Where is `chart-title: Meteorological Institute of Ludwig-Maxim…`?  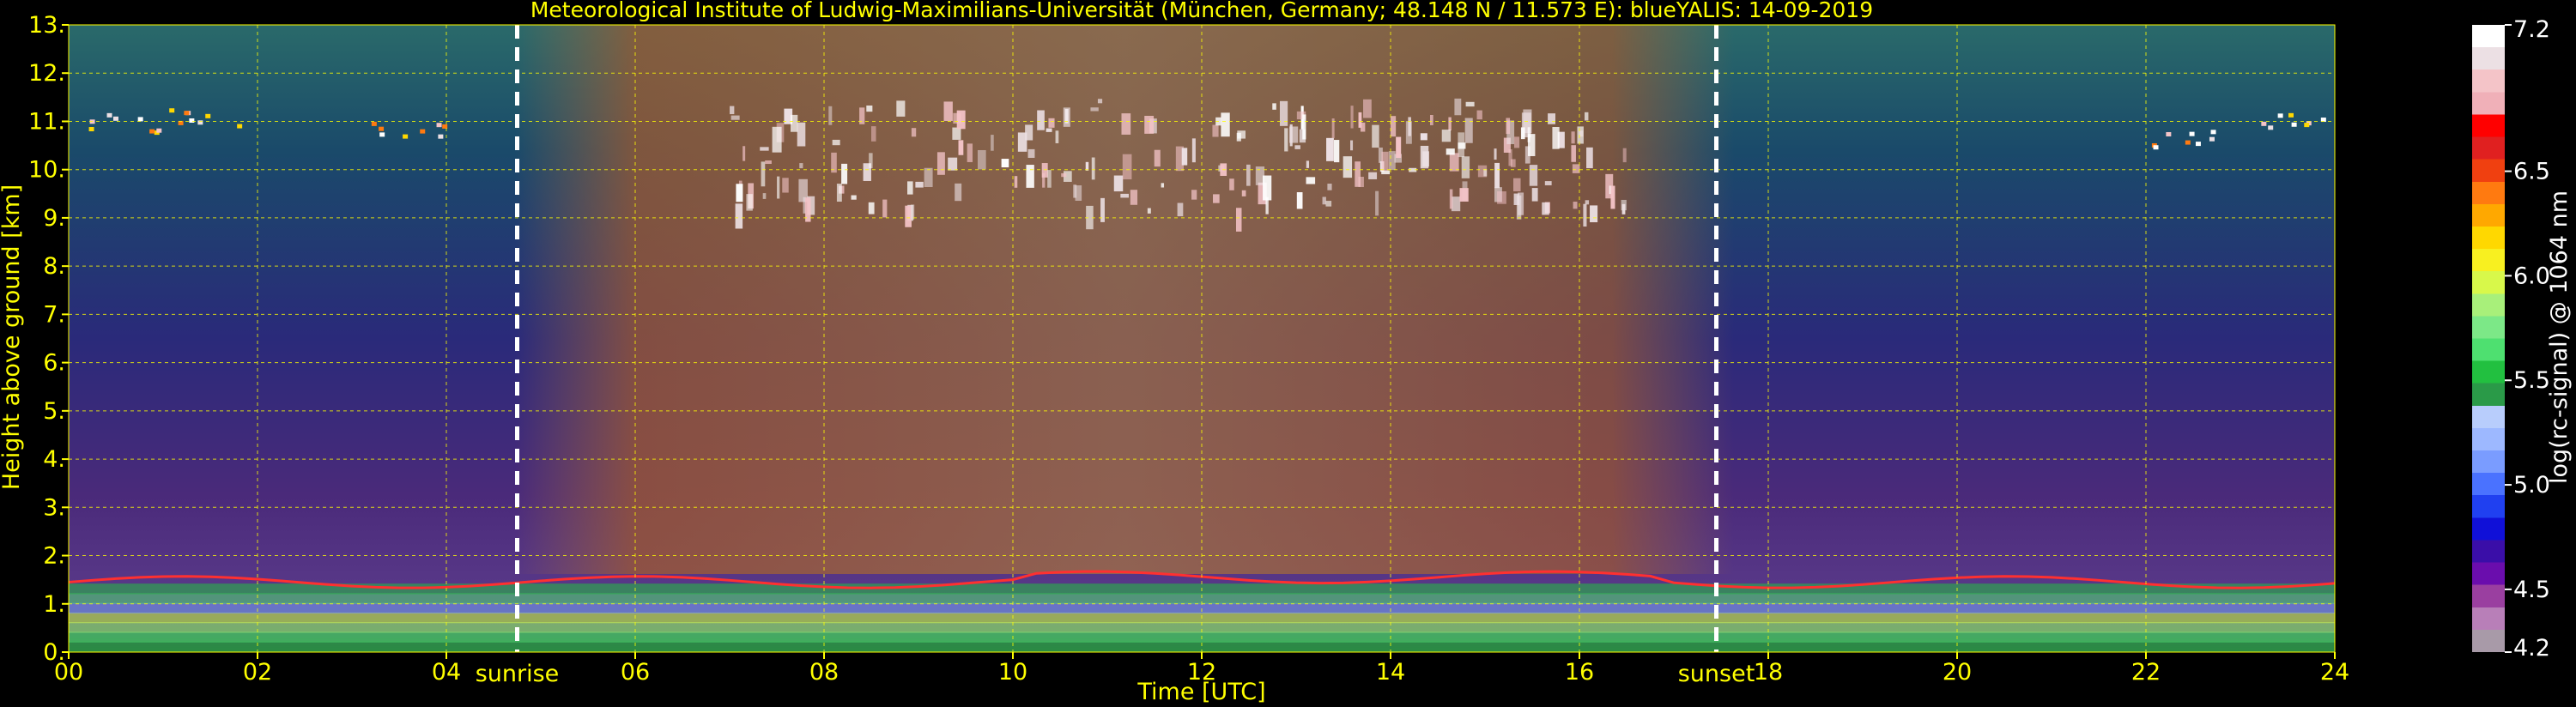
chart-title: Meteorological Institute of Ludwig-Maxim… is located at coordinates (1201, 11).